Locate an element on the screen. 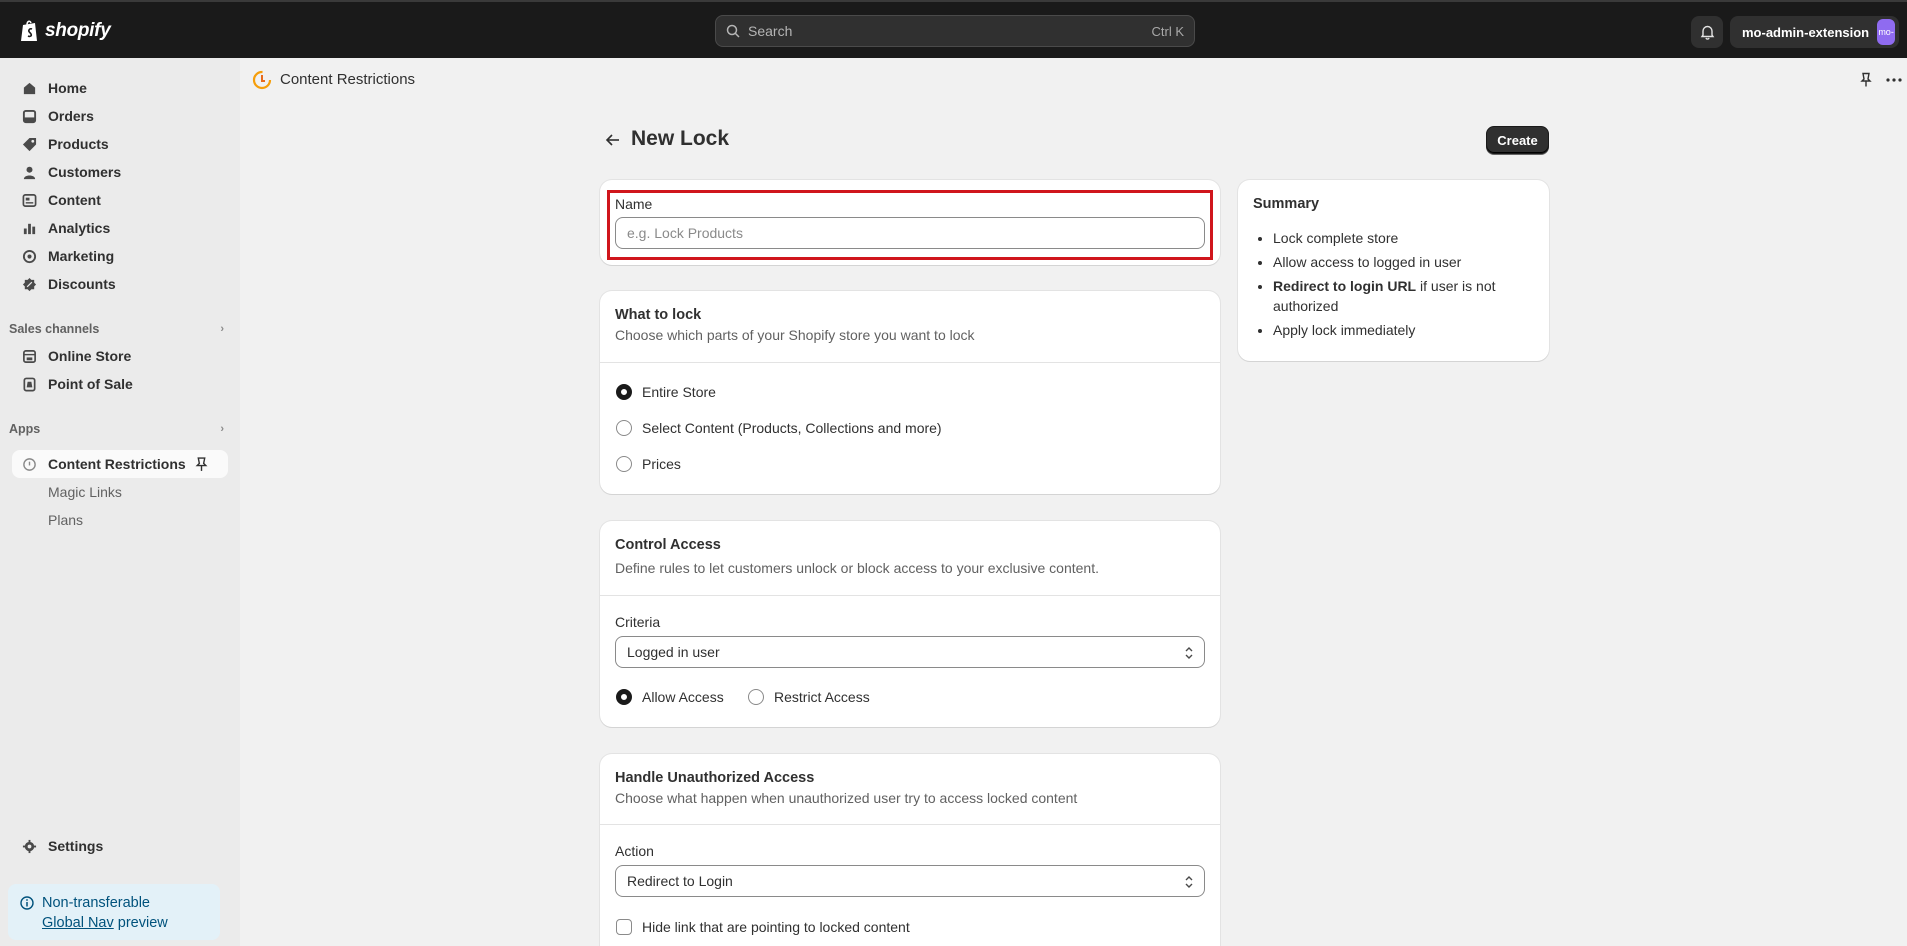 The width and height of the screenshot is (1907, 946). summary-item-bold: Redirect to login URL is located at coordinates (1345, 286).